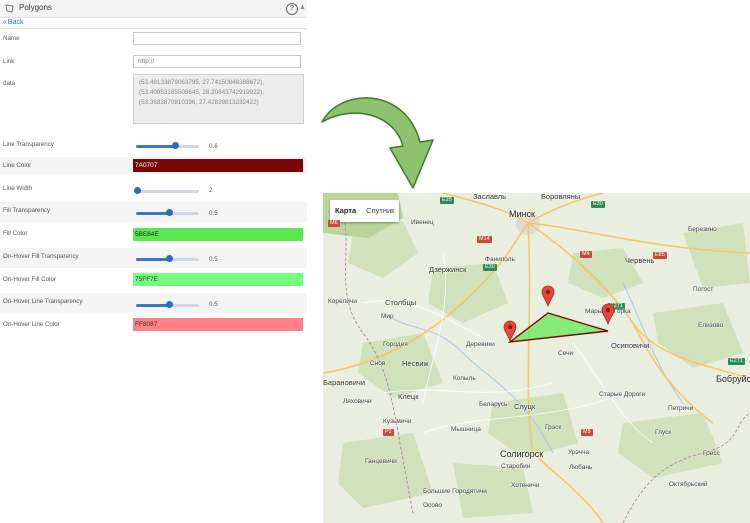 The height and width of the screenshot is (523, 750). What do you see at coordinates (302, 7) in the screenshot?
I see `collapse-arrow-icon: ▲` at bounding box center [302, 7].